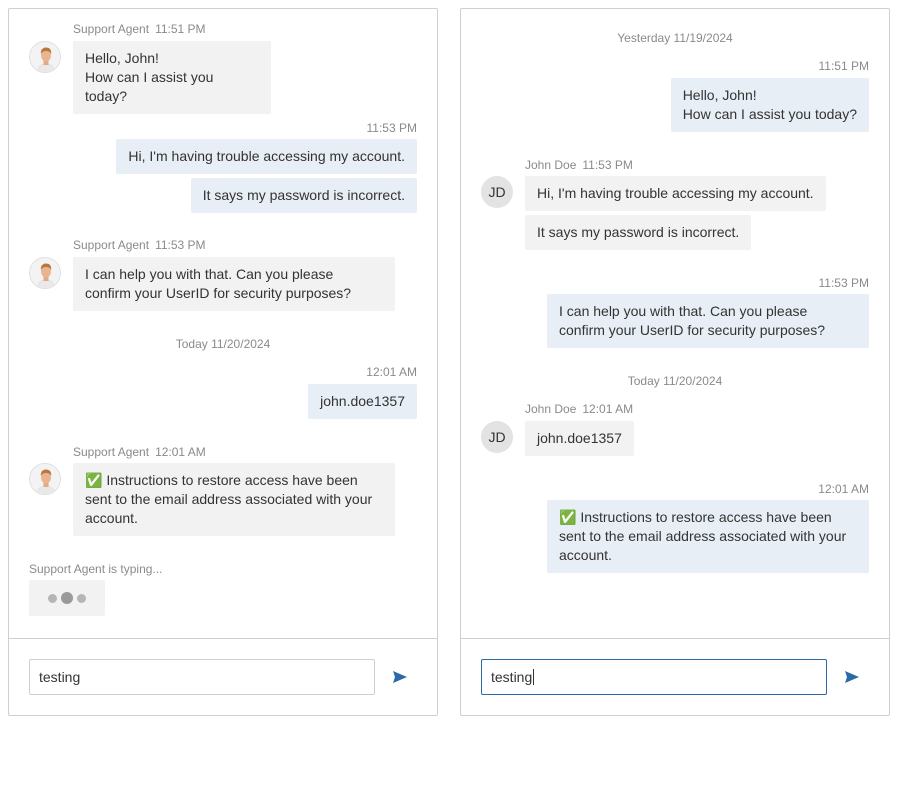 This screenshot has width=900, height=800. I want to click on text-caret, so click(534, 677).